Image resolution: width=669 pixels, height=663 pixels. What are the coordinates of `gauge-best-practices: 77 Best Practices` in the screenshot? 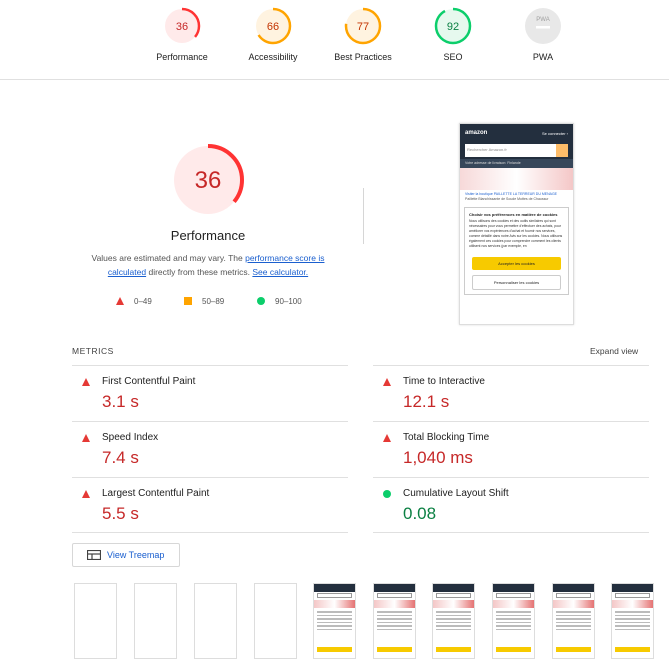 It's located at (363, 34).